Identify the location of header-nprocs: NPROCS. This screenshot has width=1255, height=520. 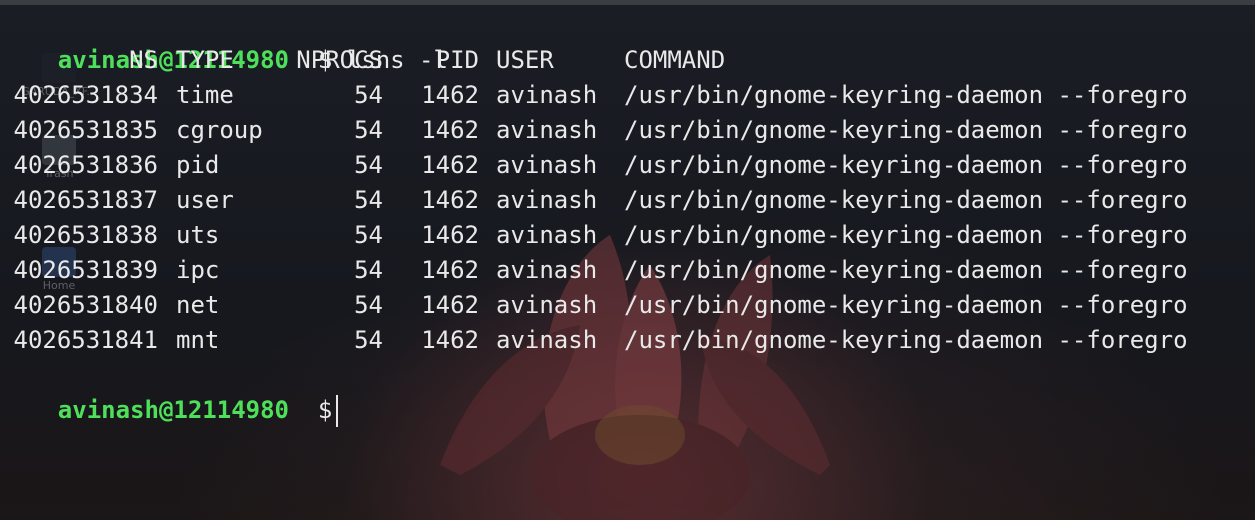
(339, 60).